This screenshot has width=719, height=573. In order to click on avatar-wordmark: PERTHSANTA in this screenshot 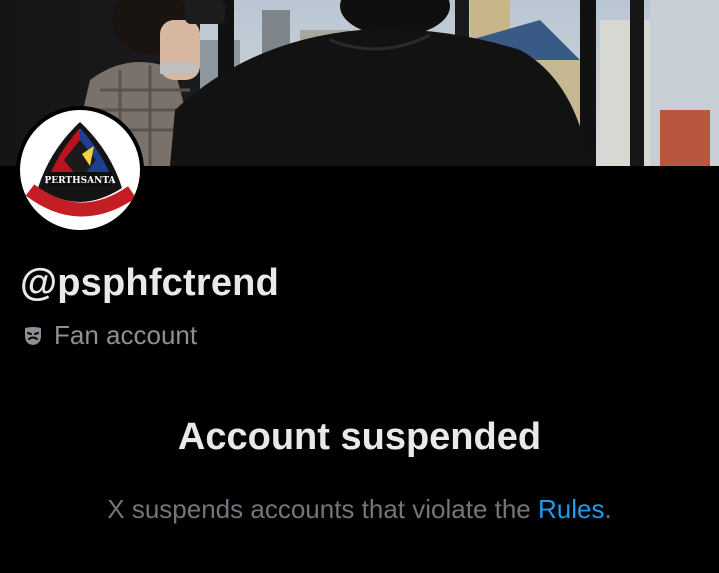, I will do `click(80, 181)`.